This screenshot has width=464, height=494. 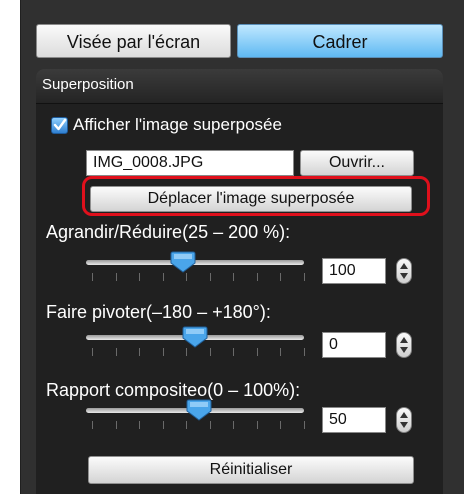 I want to click on opacity-value-field: 50, so click(x=354, y=420).